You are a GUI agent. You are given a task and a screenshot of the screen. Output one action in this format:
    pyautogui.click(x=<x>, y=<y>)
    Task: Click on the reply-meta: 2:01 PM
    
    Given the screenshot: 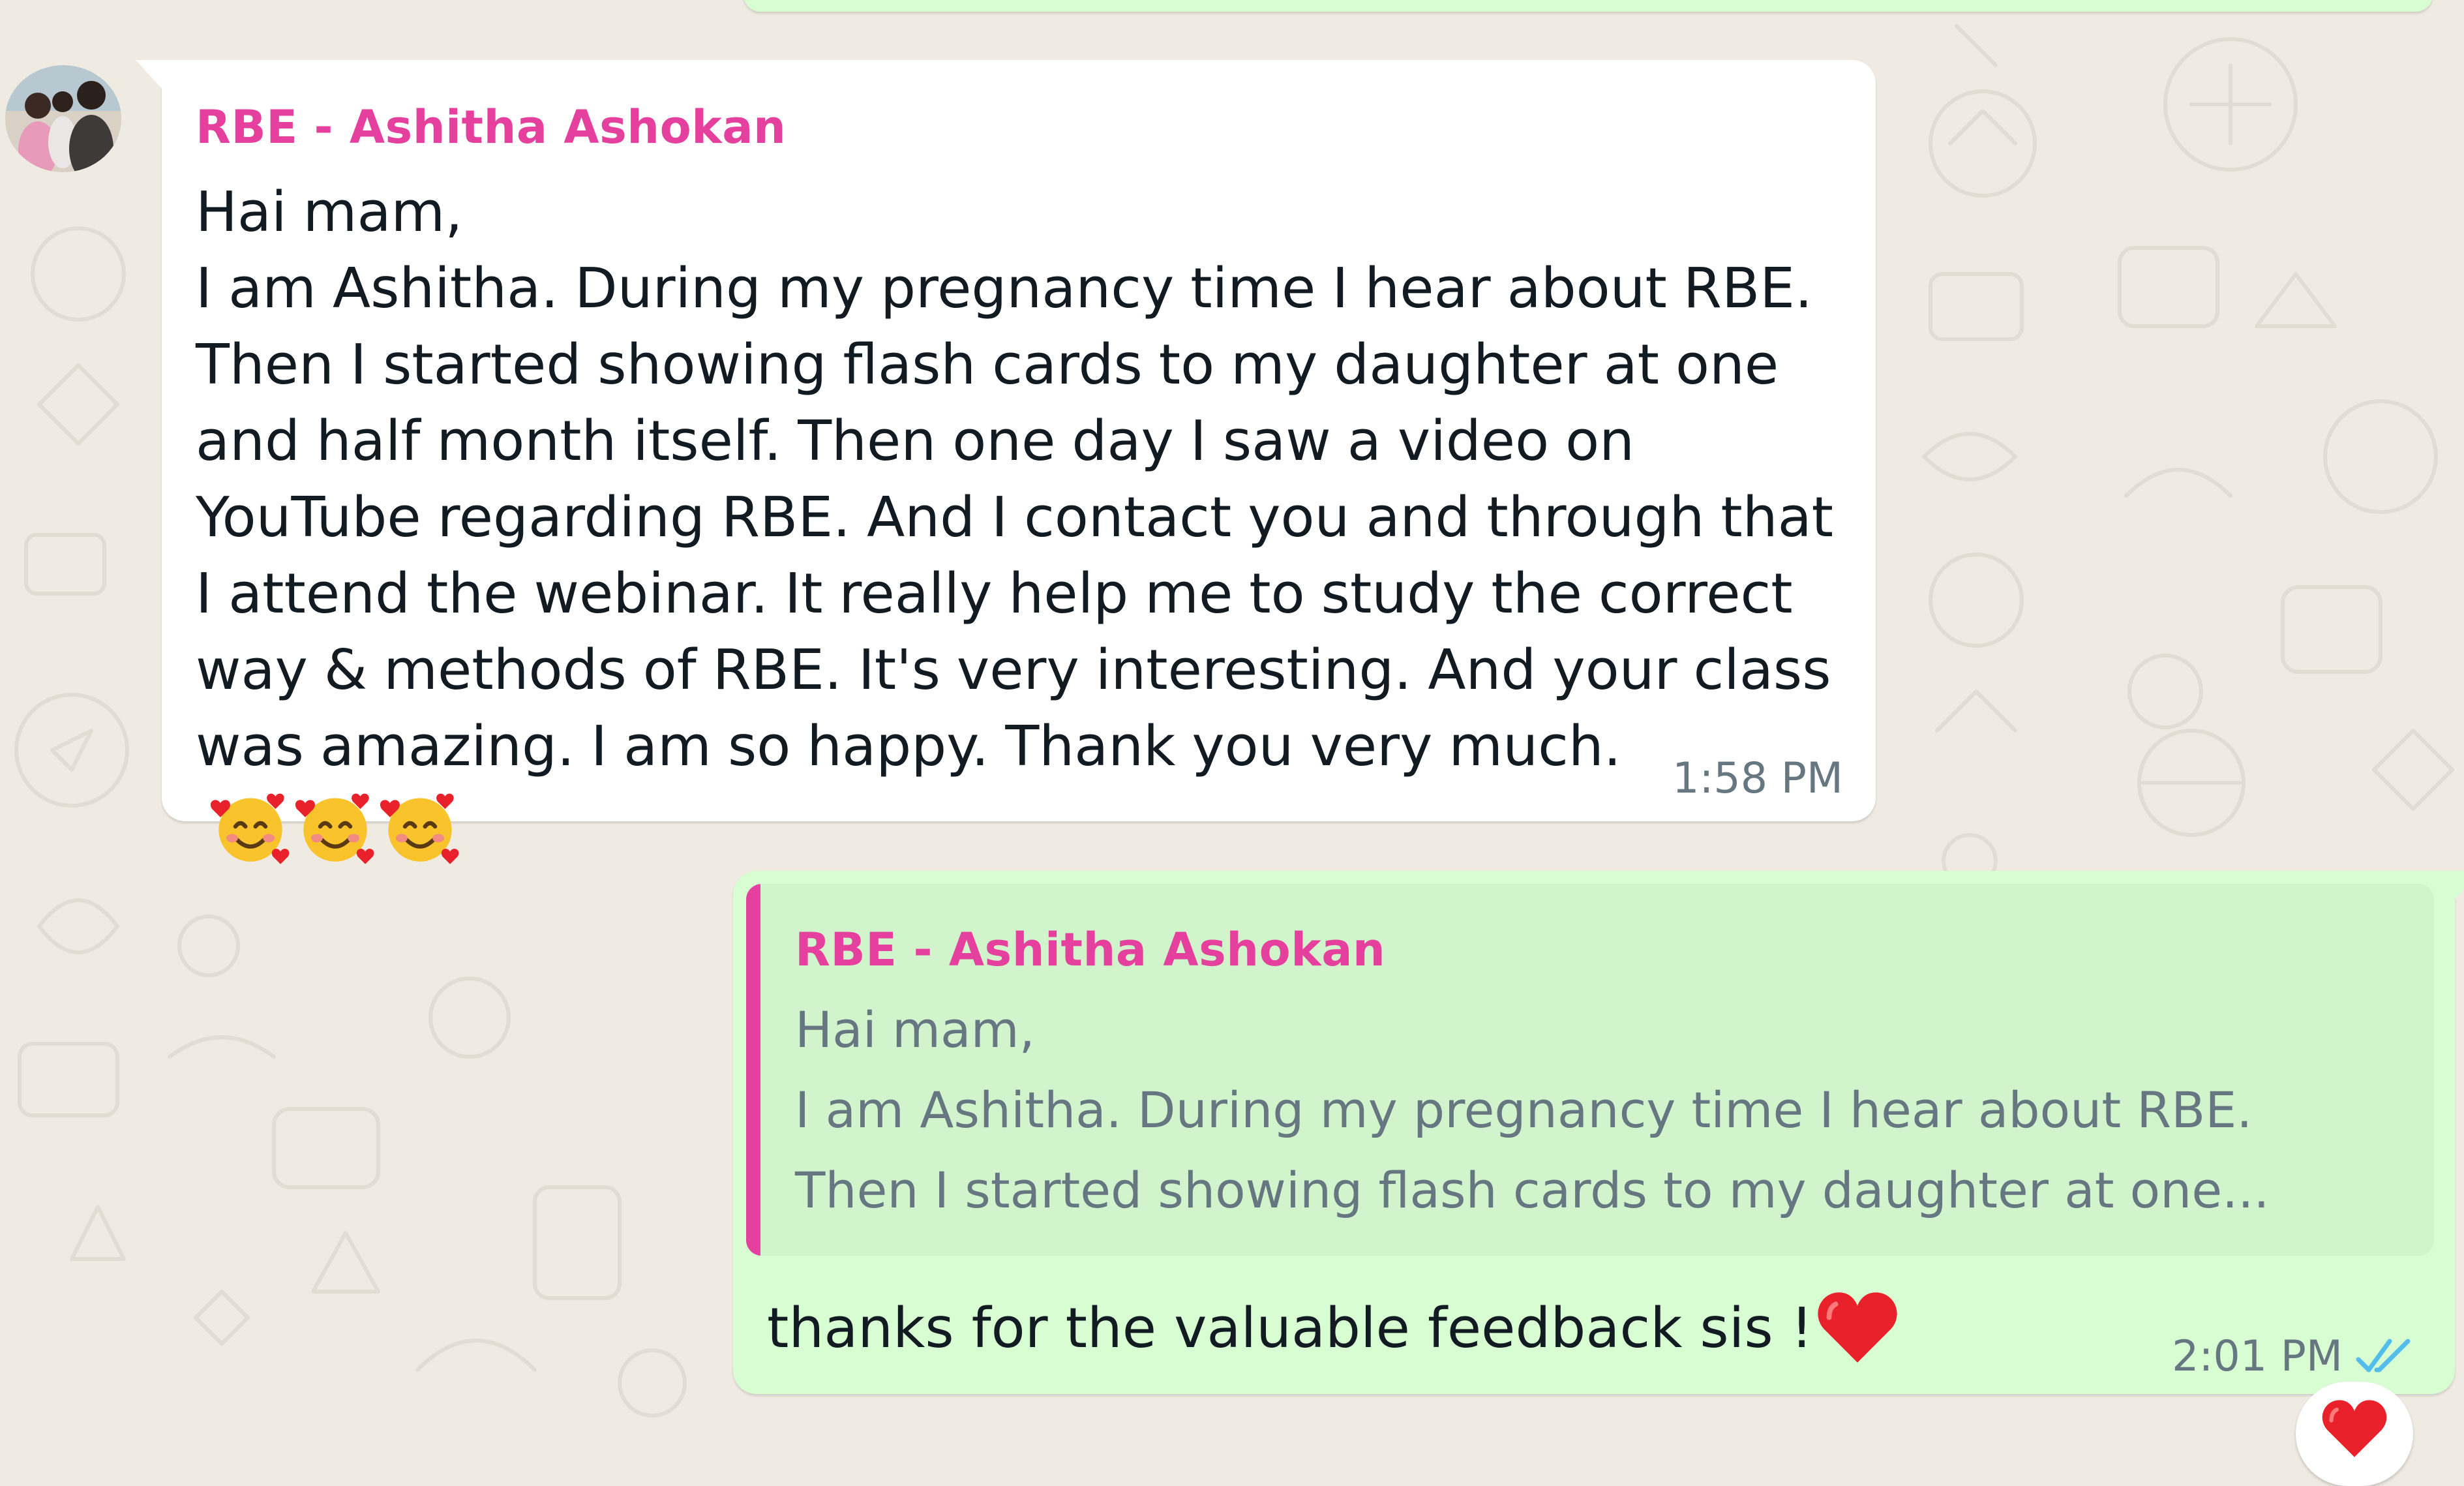 What is the action you would take?
    pyautogui.click(x=2294, y=1356)
    